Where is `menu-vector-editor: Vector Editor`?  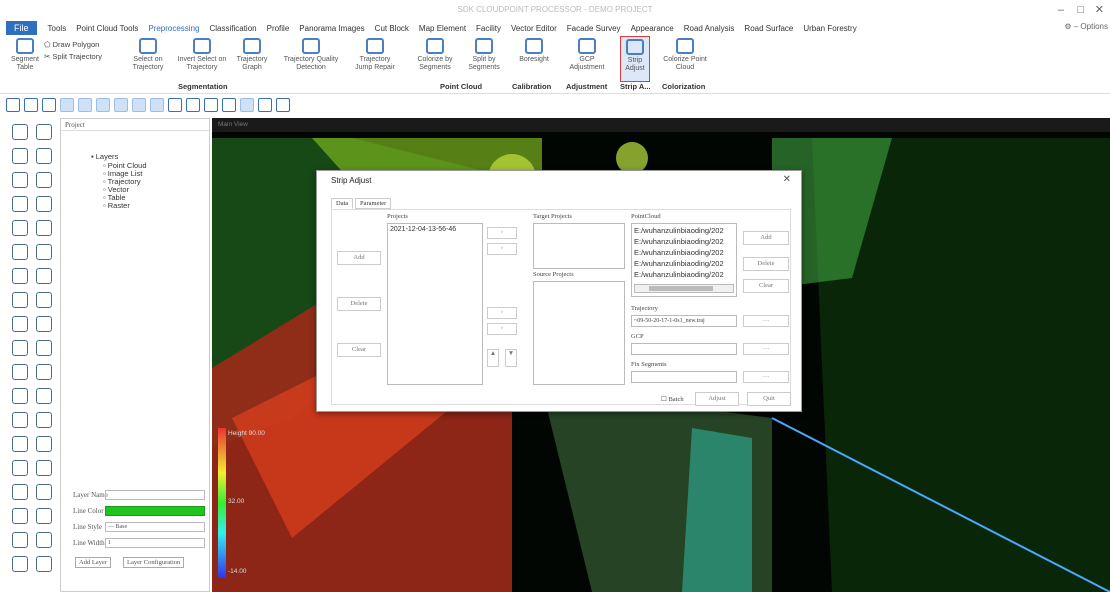
menu-vector-editor: Vector Editor is located at coordinates (534, 28).